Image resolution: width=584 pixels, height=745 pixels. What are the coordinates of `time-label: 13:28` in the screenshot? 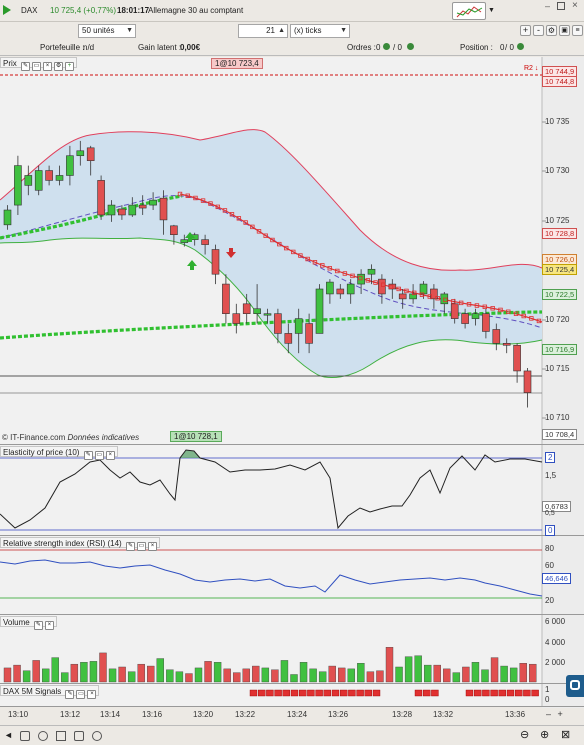 It's located at (402, 714).